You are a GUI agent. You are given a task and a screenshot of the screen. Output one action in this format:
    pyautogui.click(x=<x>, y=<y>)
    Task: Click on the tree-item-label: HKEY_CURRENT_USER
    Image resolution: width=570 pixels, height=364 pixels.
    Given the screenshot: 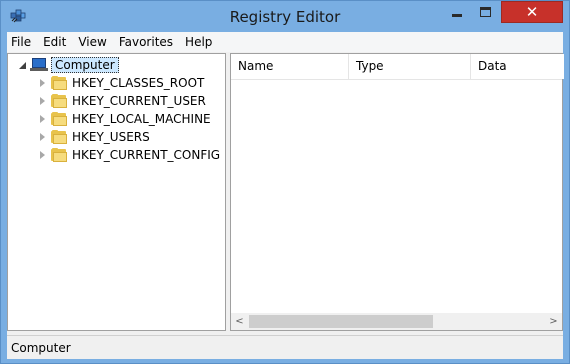 What is the action you would take?
    pyautogui.click(x=139, y=101)
    